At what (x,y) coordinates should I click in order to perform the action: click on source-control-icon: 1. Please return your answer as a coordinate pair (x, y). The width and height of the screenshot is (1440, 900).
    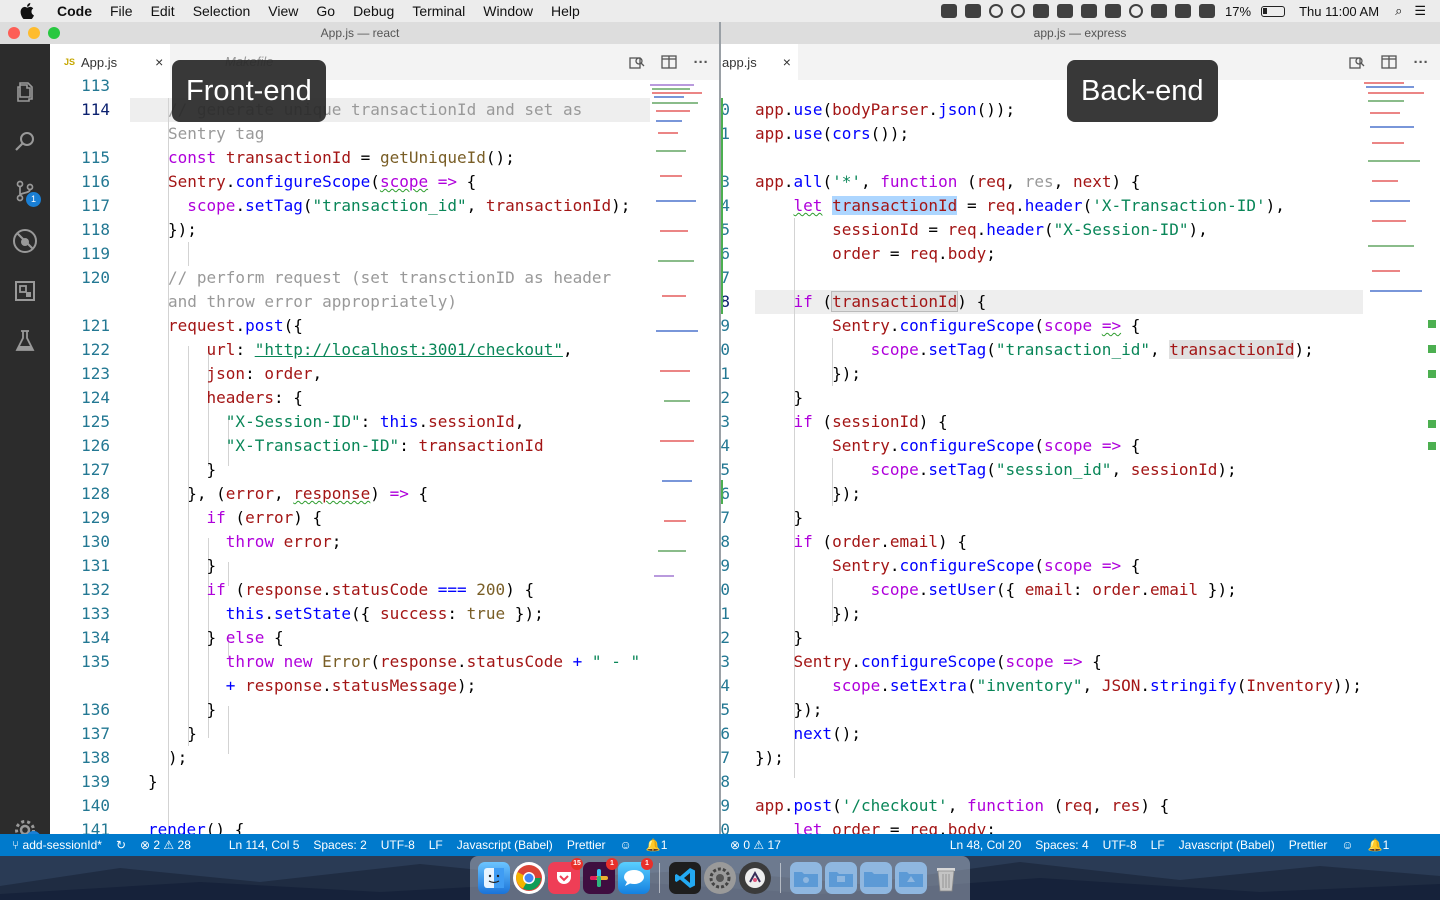
    Looking at the image, I should click on (25, 191).